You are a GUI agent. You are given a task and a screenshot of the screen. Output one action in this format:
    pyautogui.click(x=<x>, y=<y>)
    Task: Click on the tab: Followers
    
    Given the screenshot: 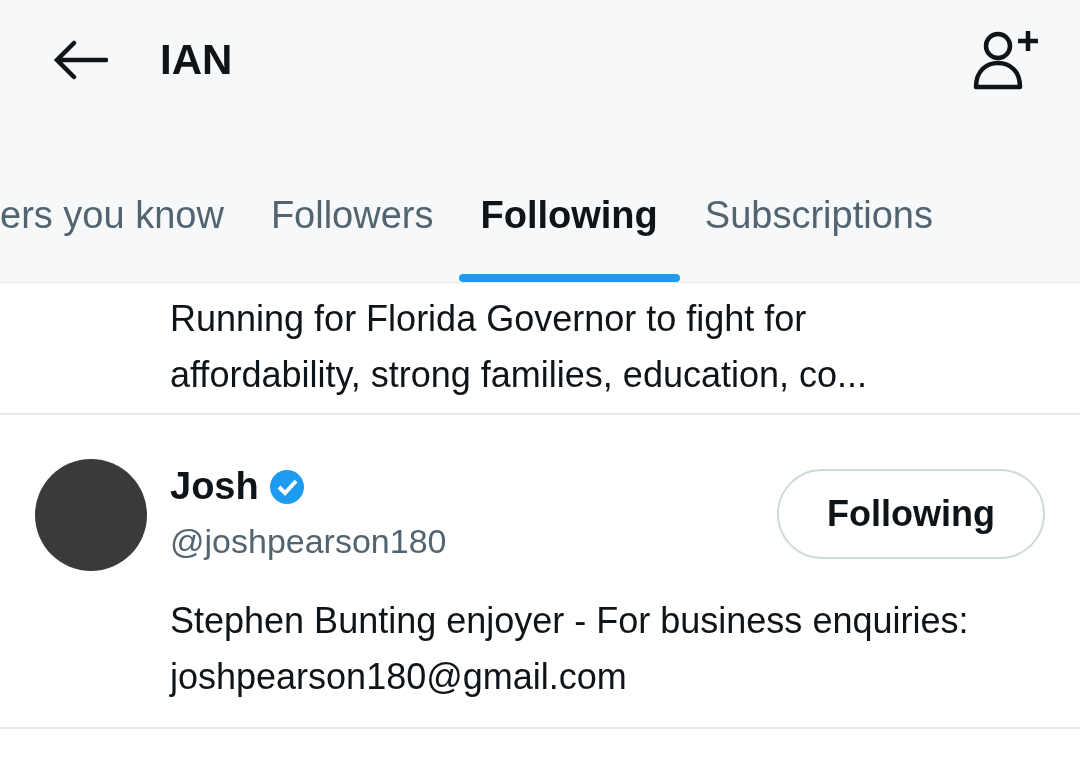 What is the action you would take?
    pyautogui.click(x=352, y=238)
    